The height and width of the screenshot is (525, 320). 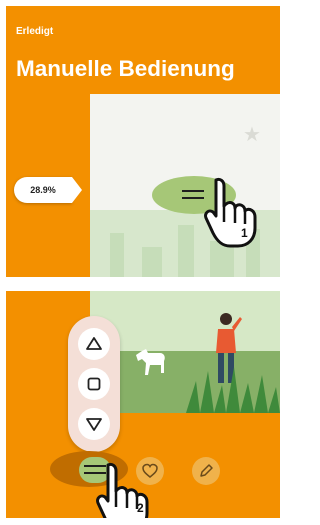 I want to click on page-title: Manuelle Bedienung, so click(x=125, y=68).